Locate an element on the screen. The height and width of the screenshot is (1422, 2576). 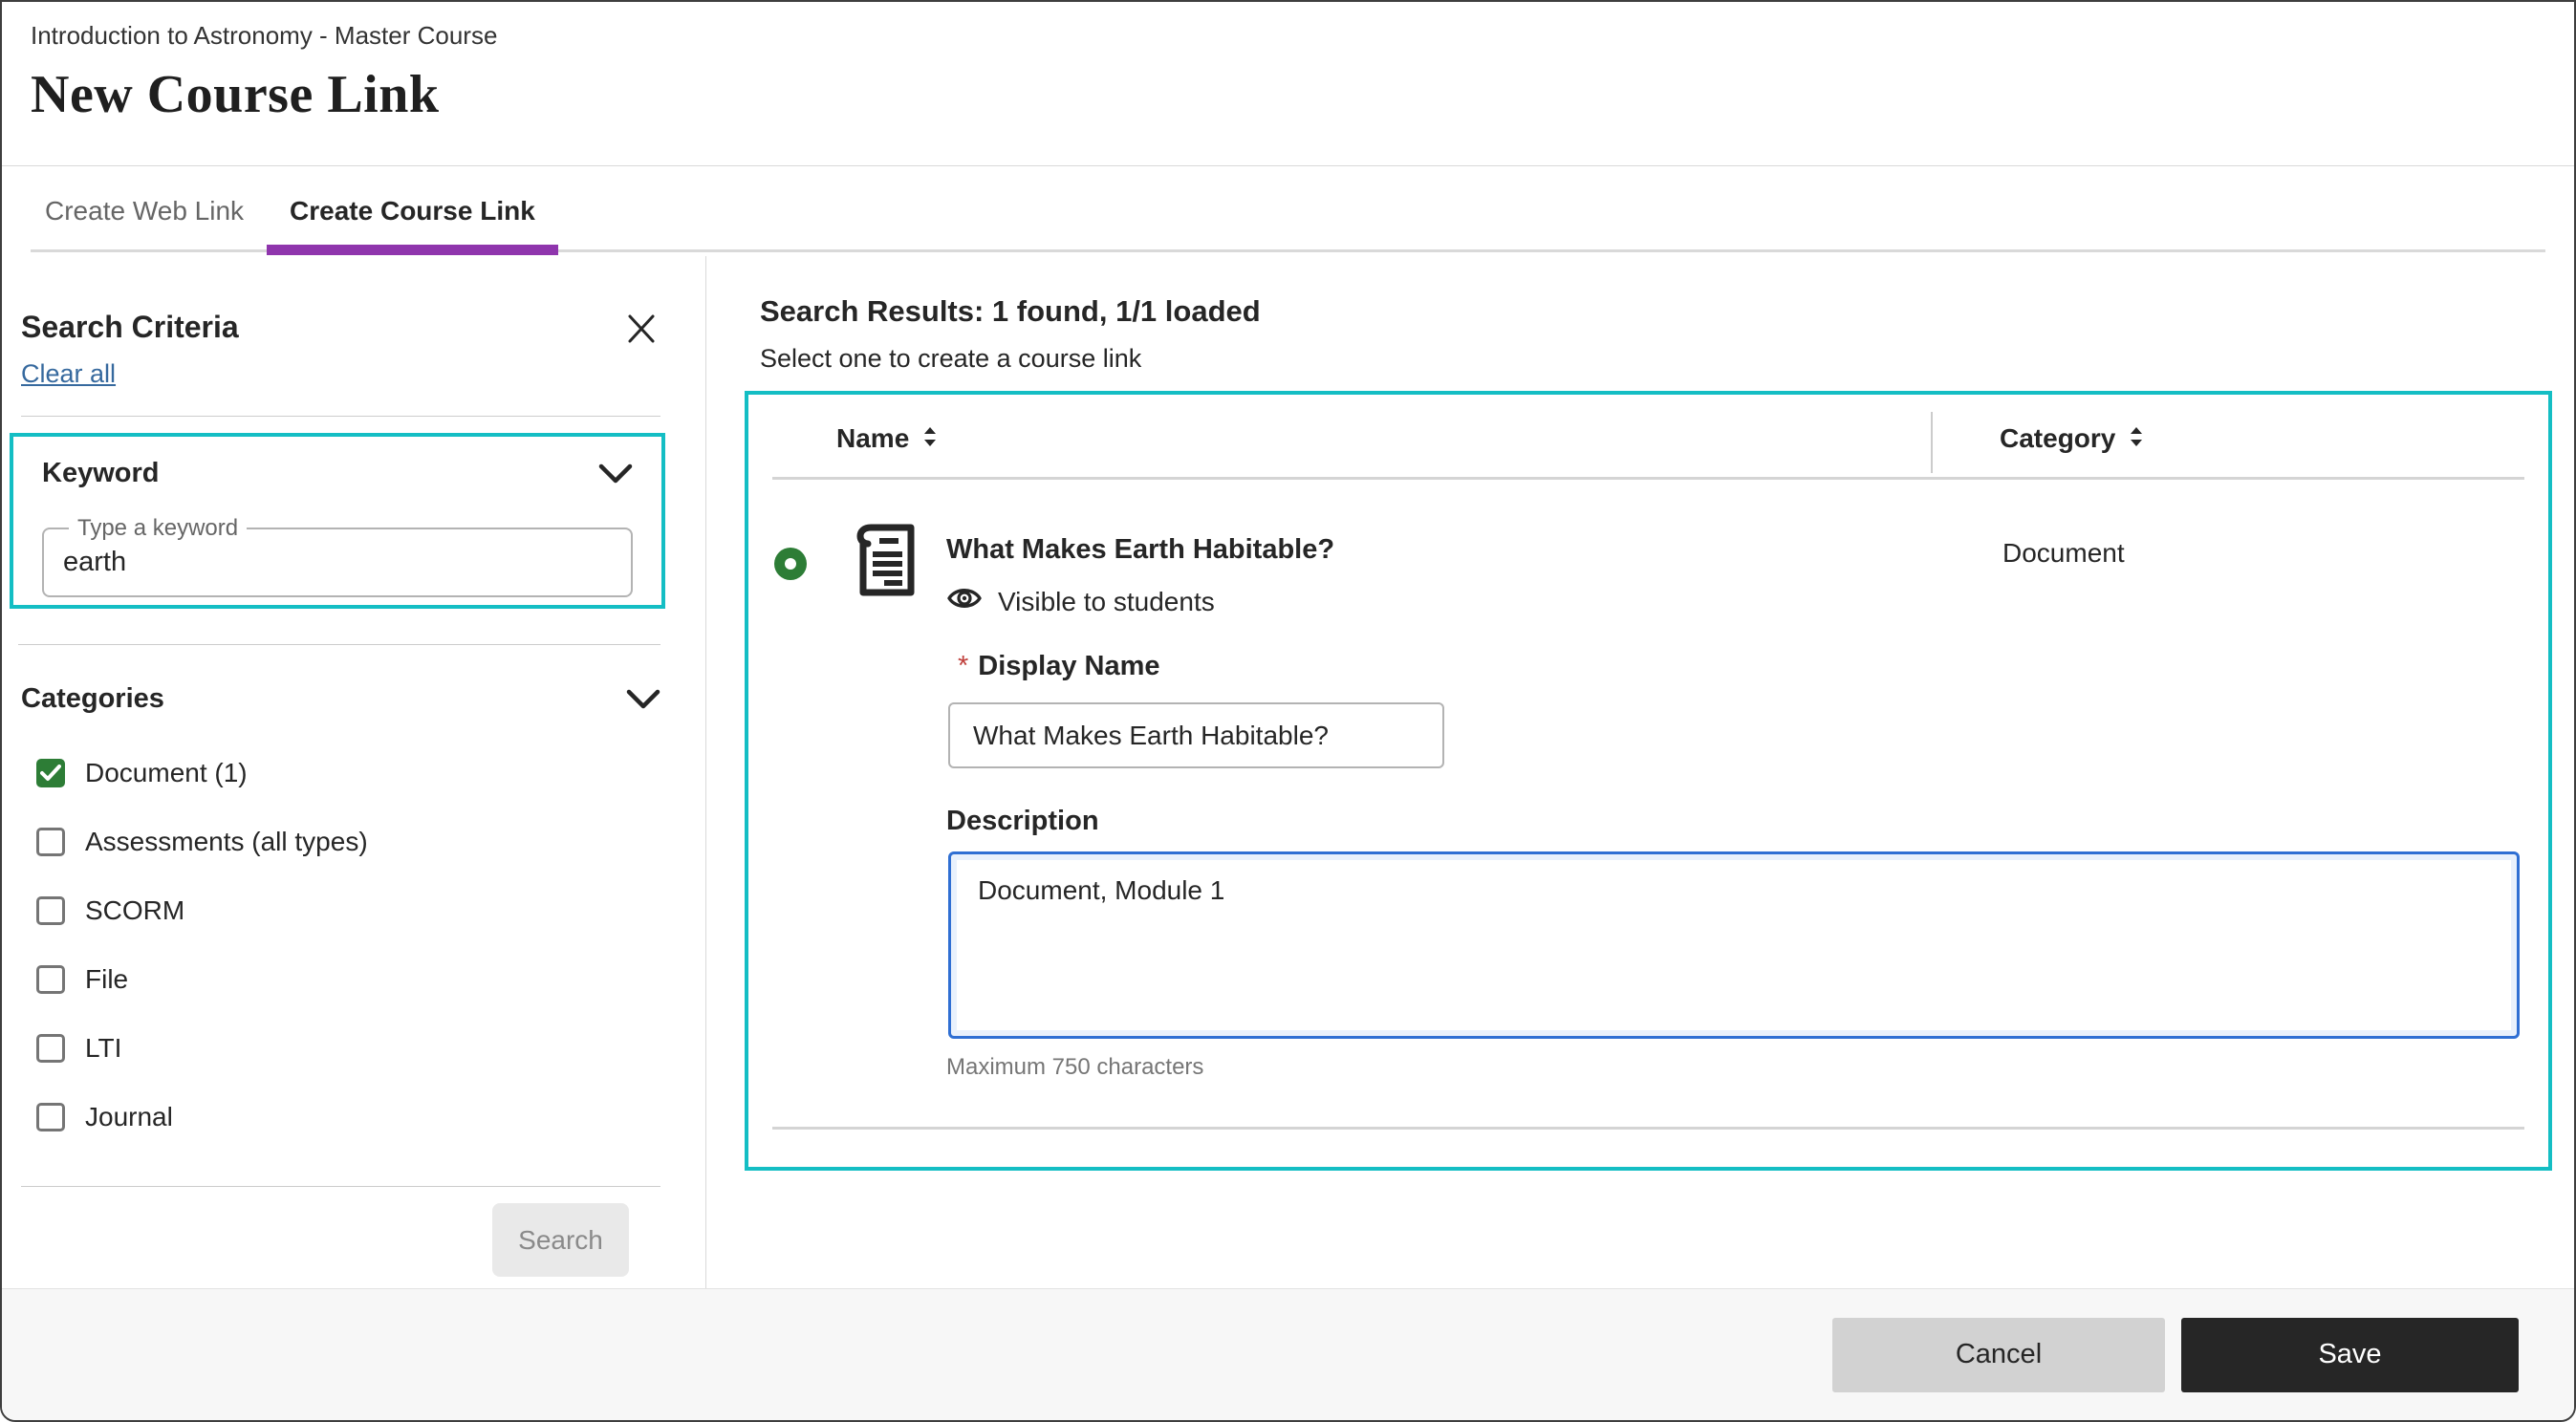
keyword-field: Type a keyword is located at coordinates (337, 556).